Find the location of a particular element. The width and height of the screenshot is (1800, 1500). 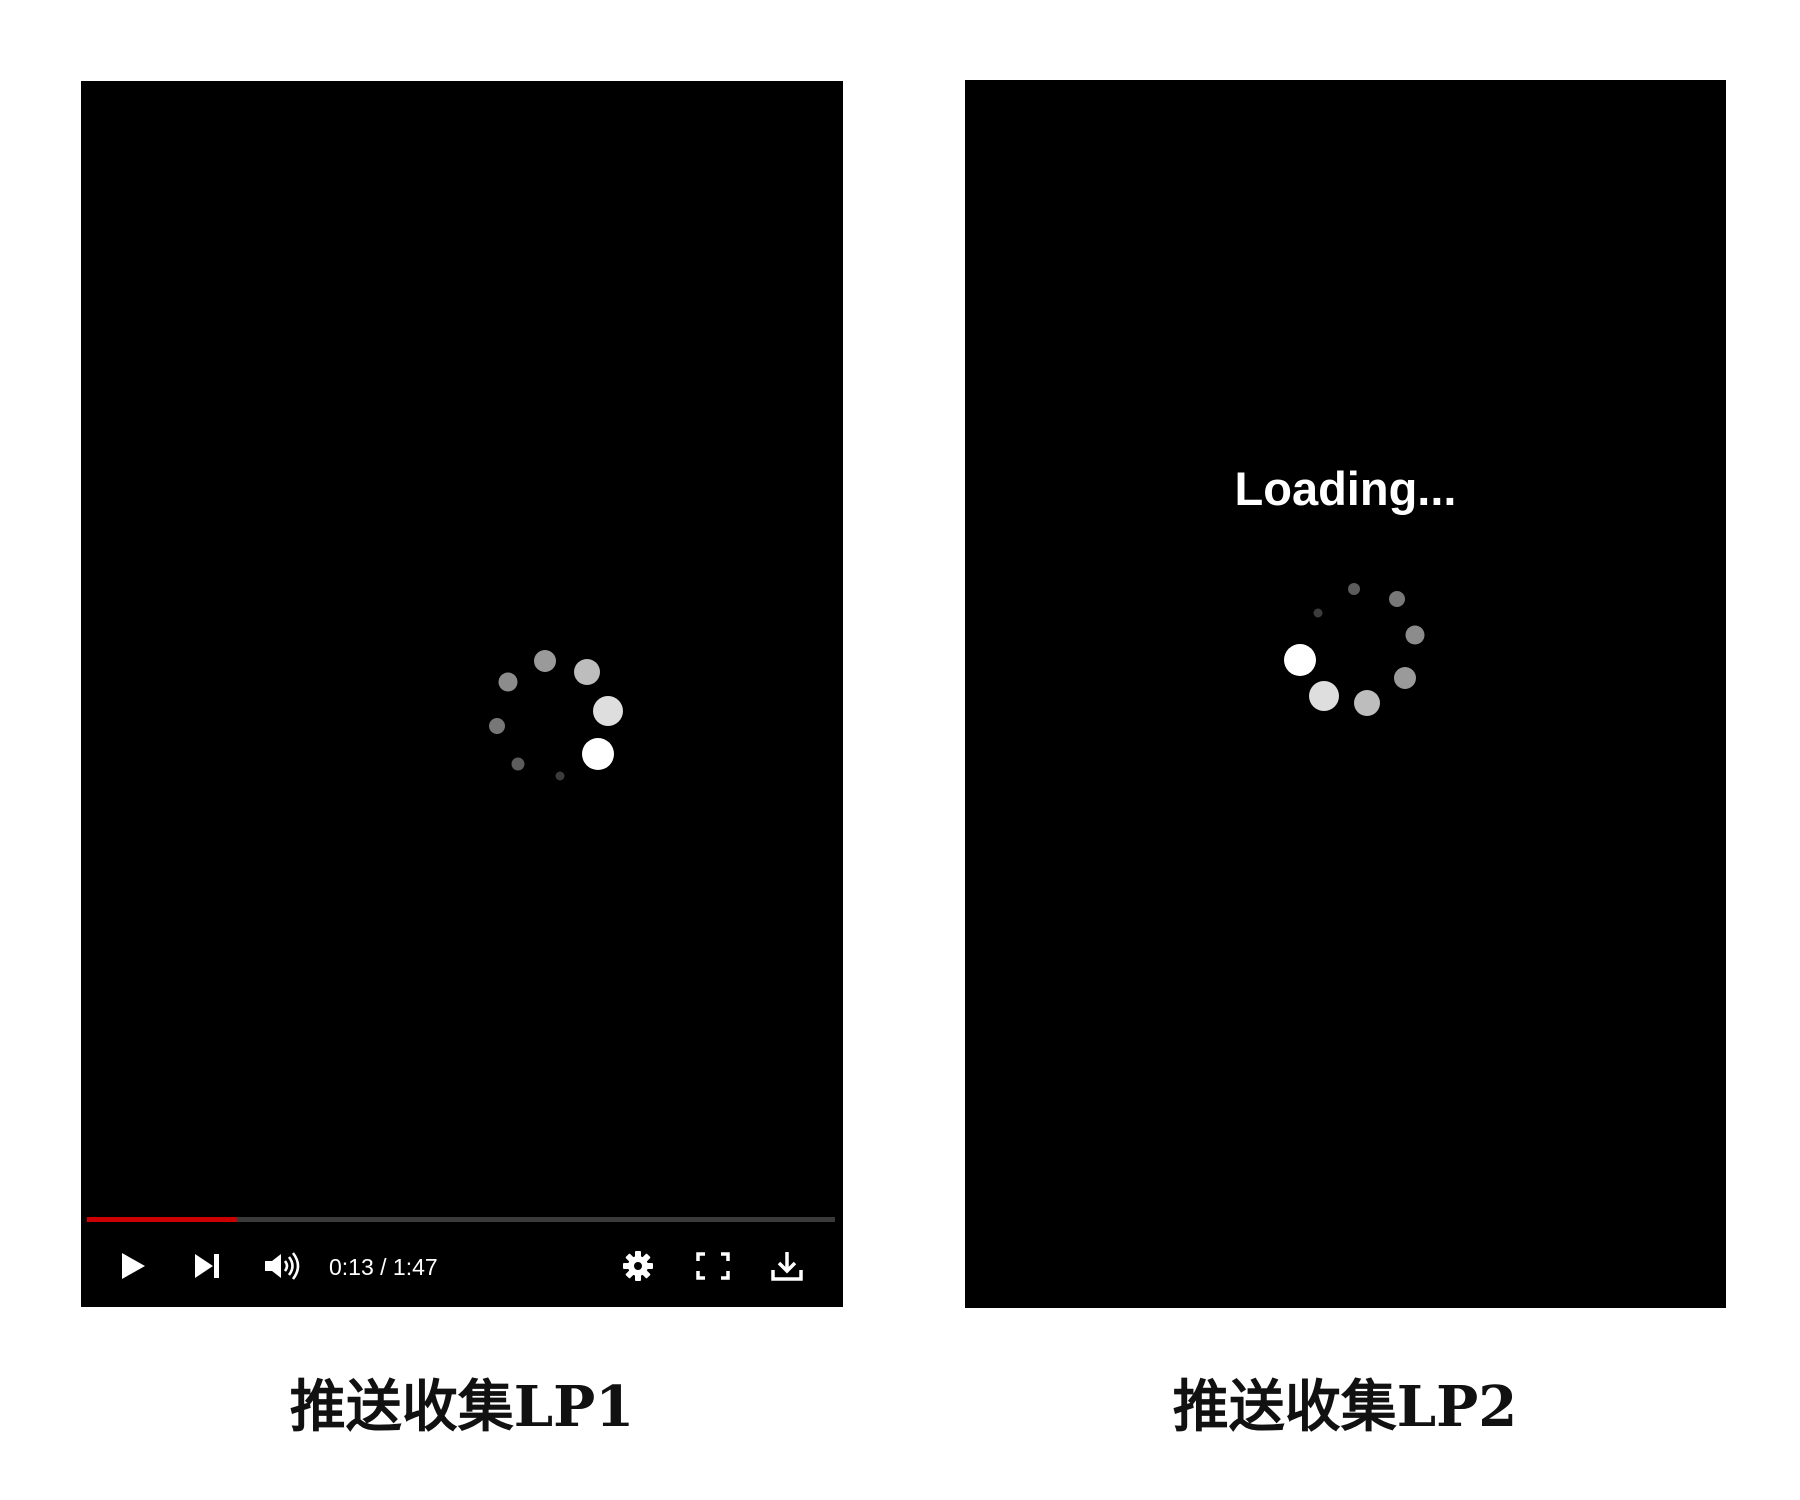

panel-caption: 推送收集LP1 is located at coordinates (462, 1407).